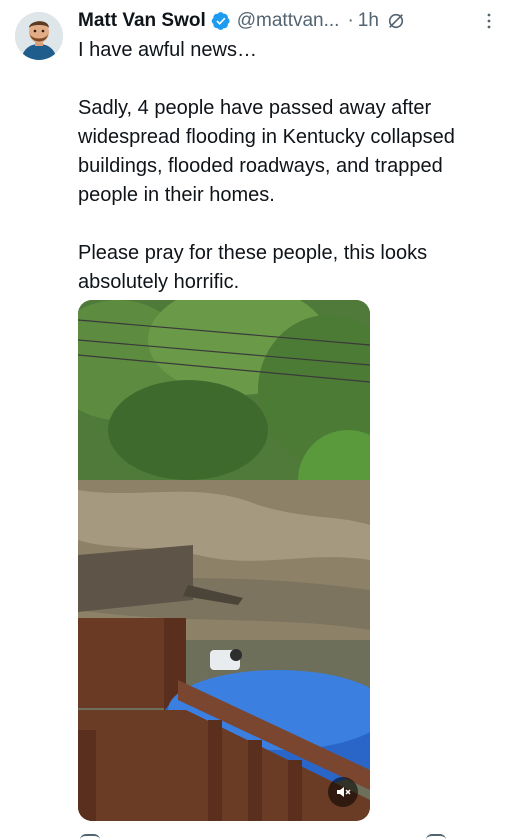 The width and height of the screenshot is (512, 840). What do you see at coordinates (90, 837) in the screenshot?
I see `reply-icon` at bounding box center [90, 837].